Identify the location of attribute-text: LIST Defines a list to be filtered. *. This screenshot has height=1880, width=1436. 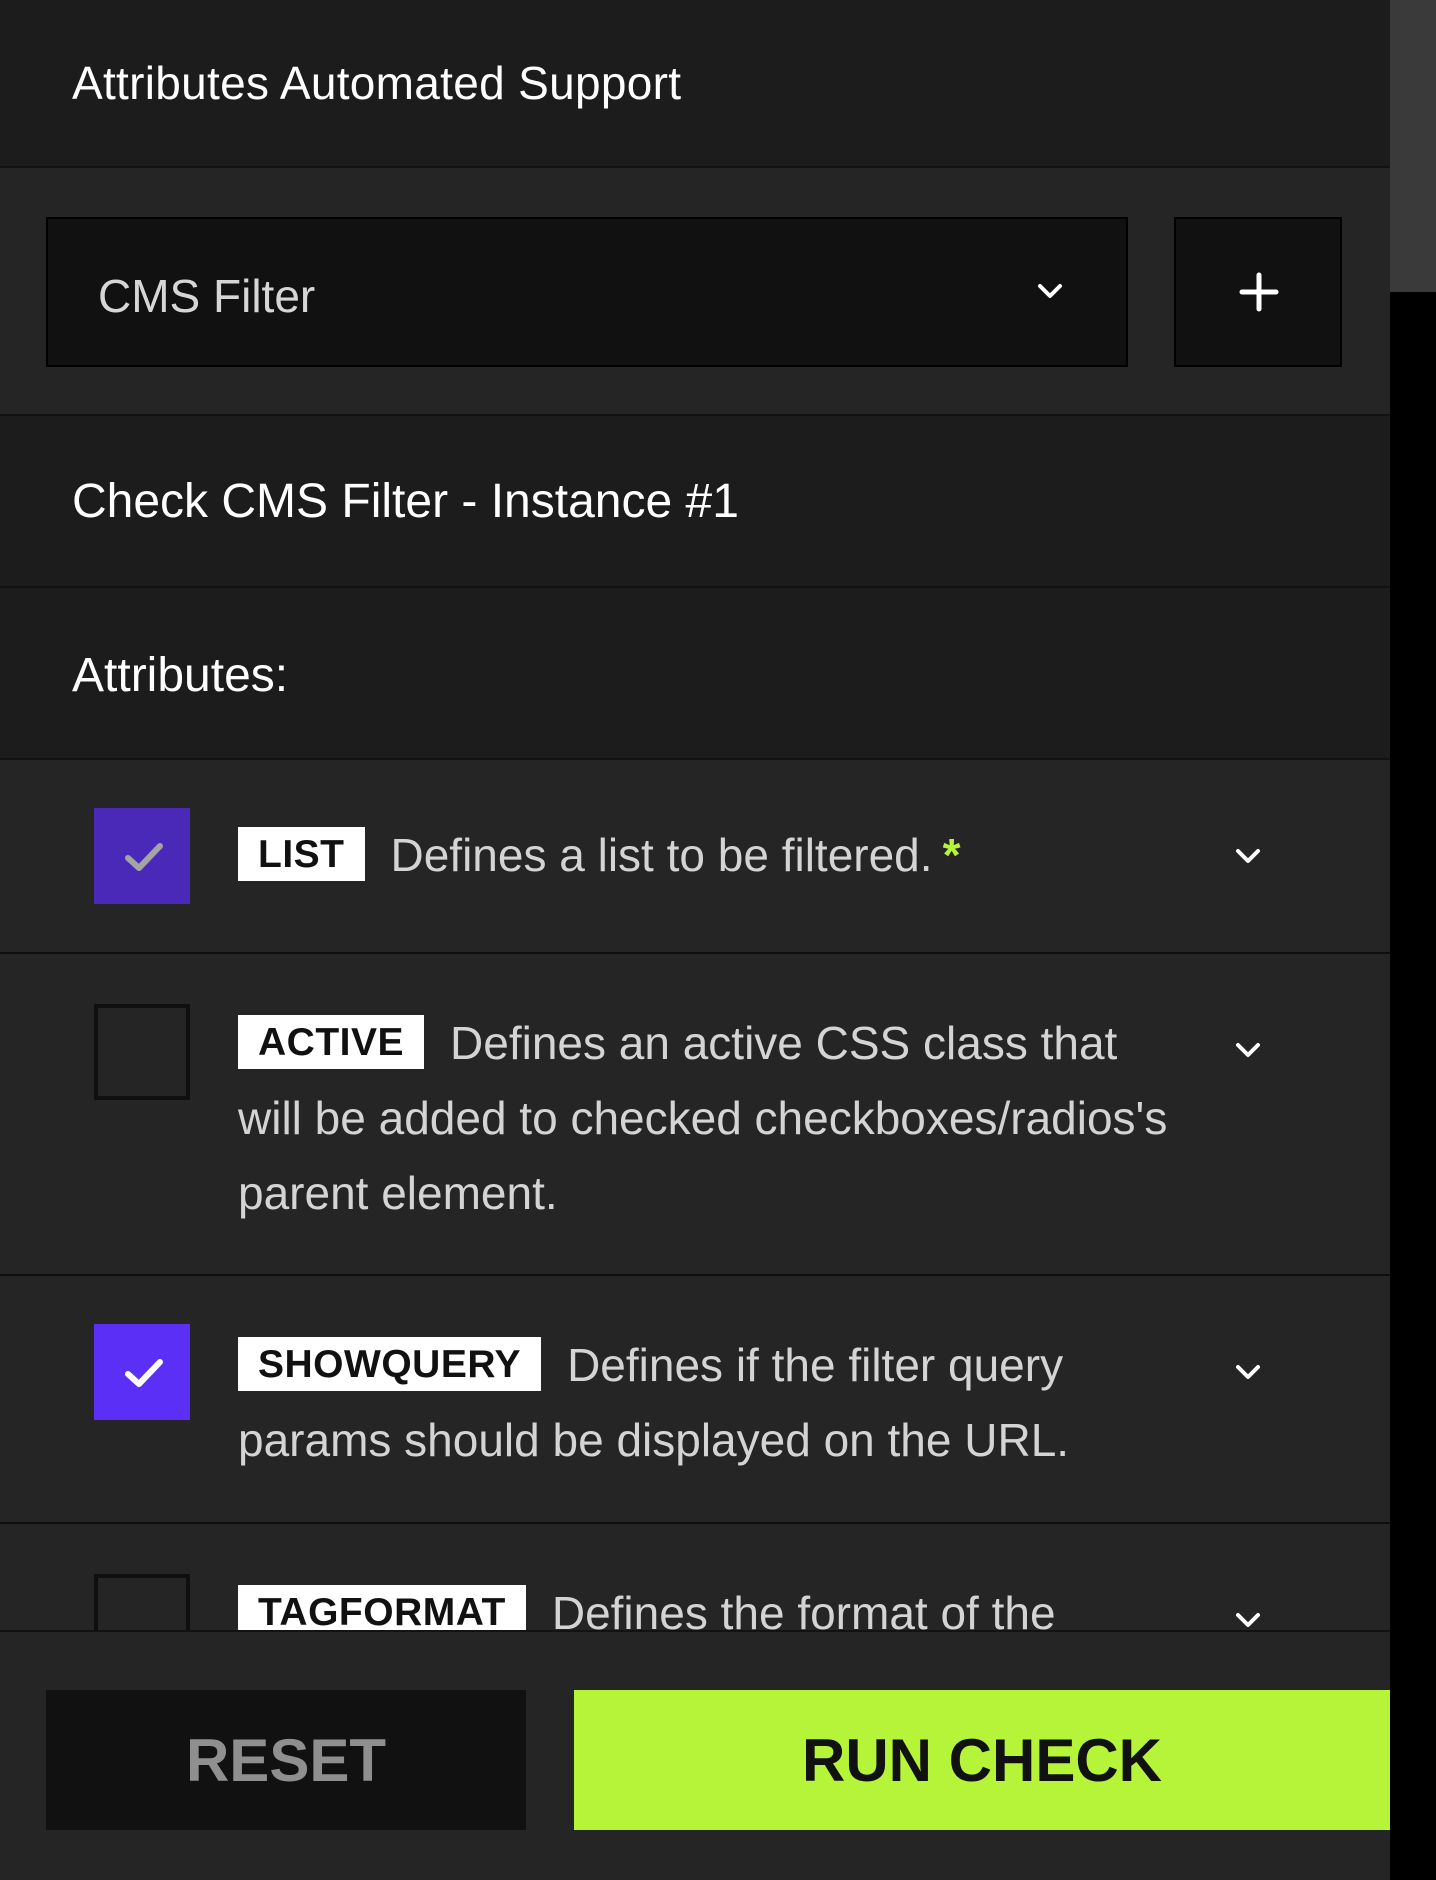
(703, 855).